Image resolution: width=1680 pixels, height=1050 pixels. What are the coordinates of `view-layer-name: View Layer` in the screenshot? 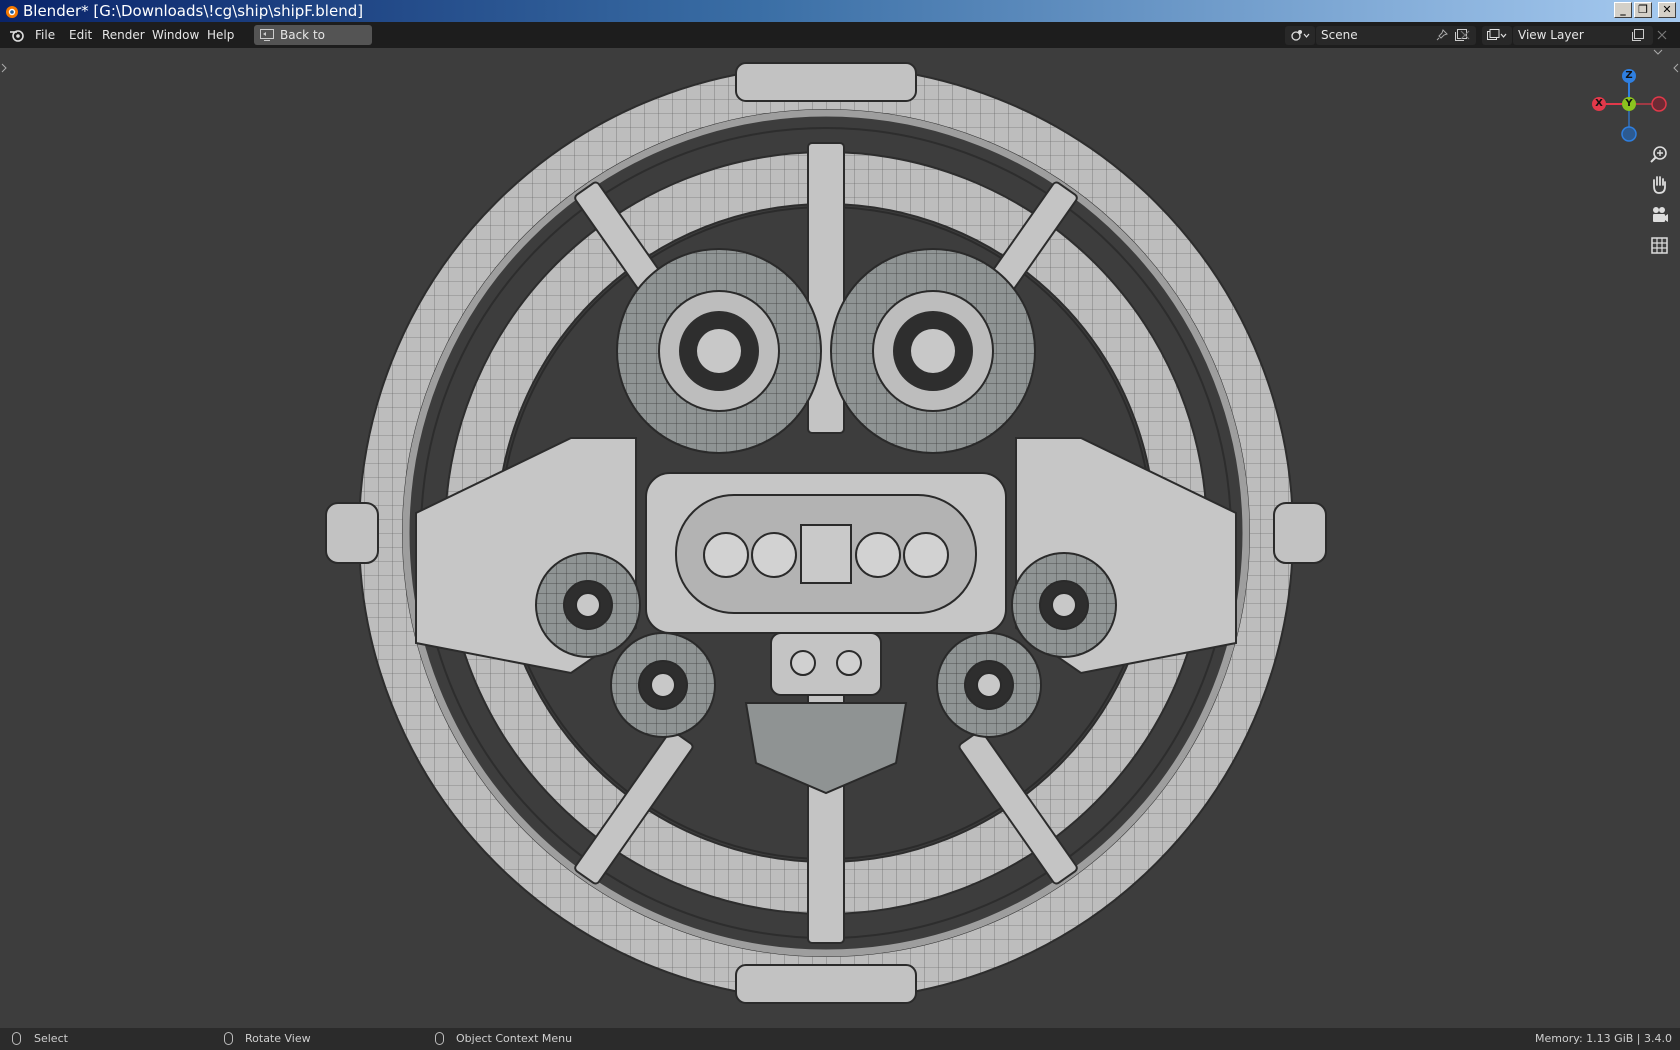 It's located at (1551, 35).